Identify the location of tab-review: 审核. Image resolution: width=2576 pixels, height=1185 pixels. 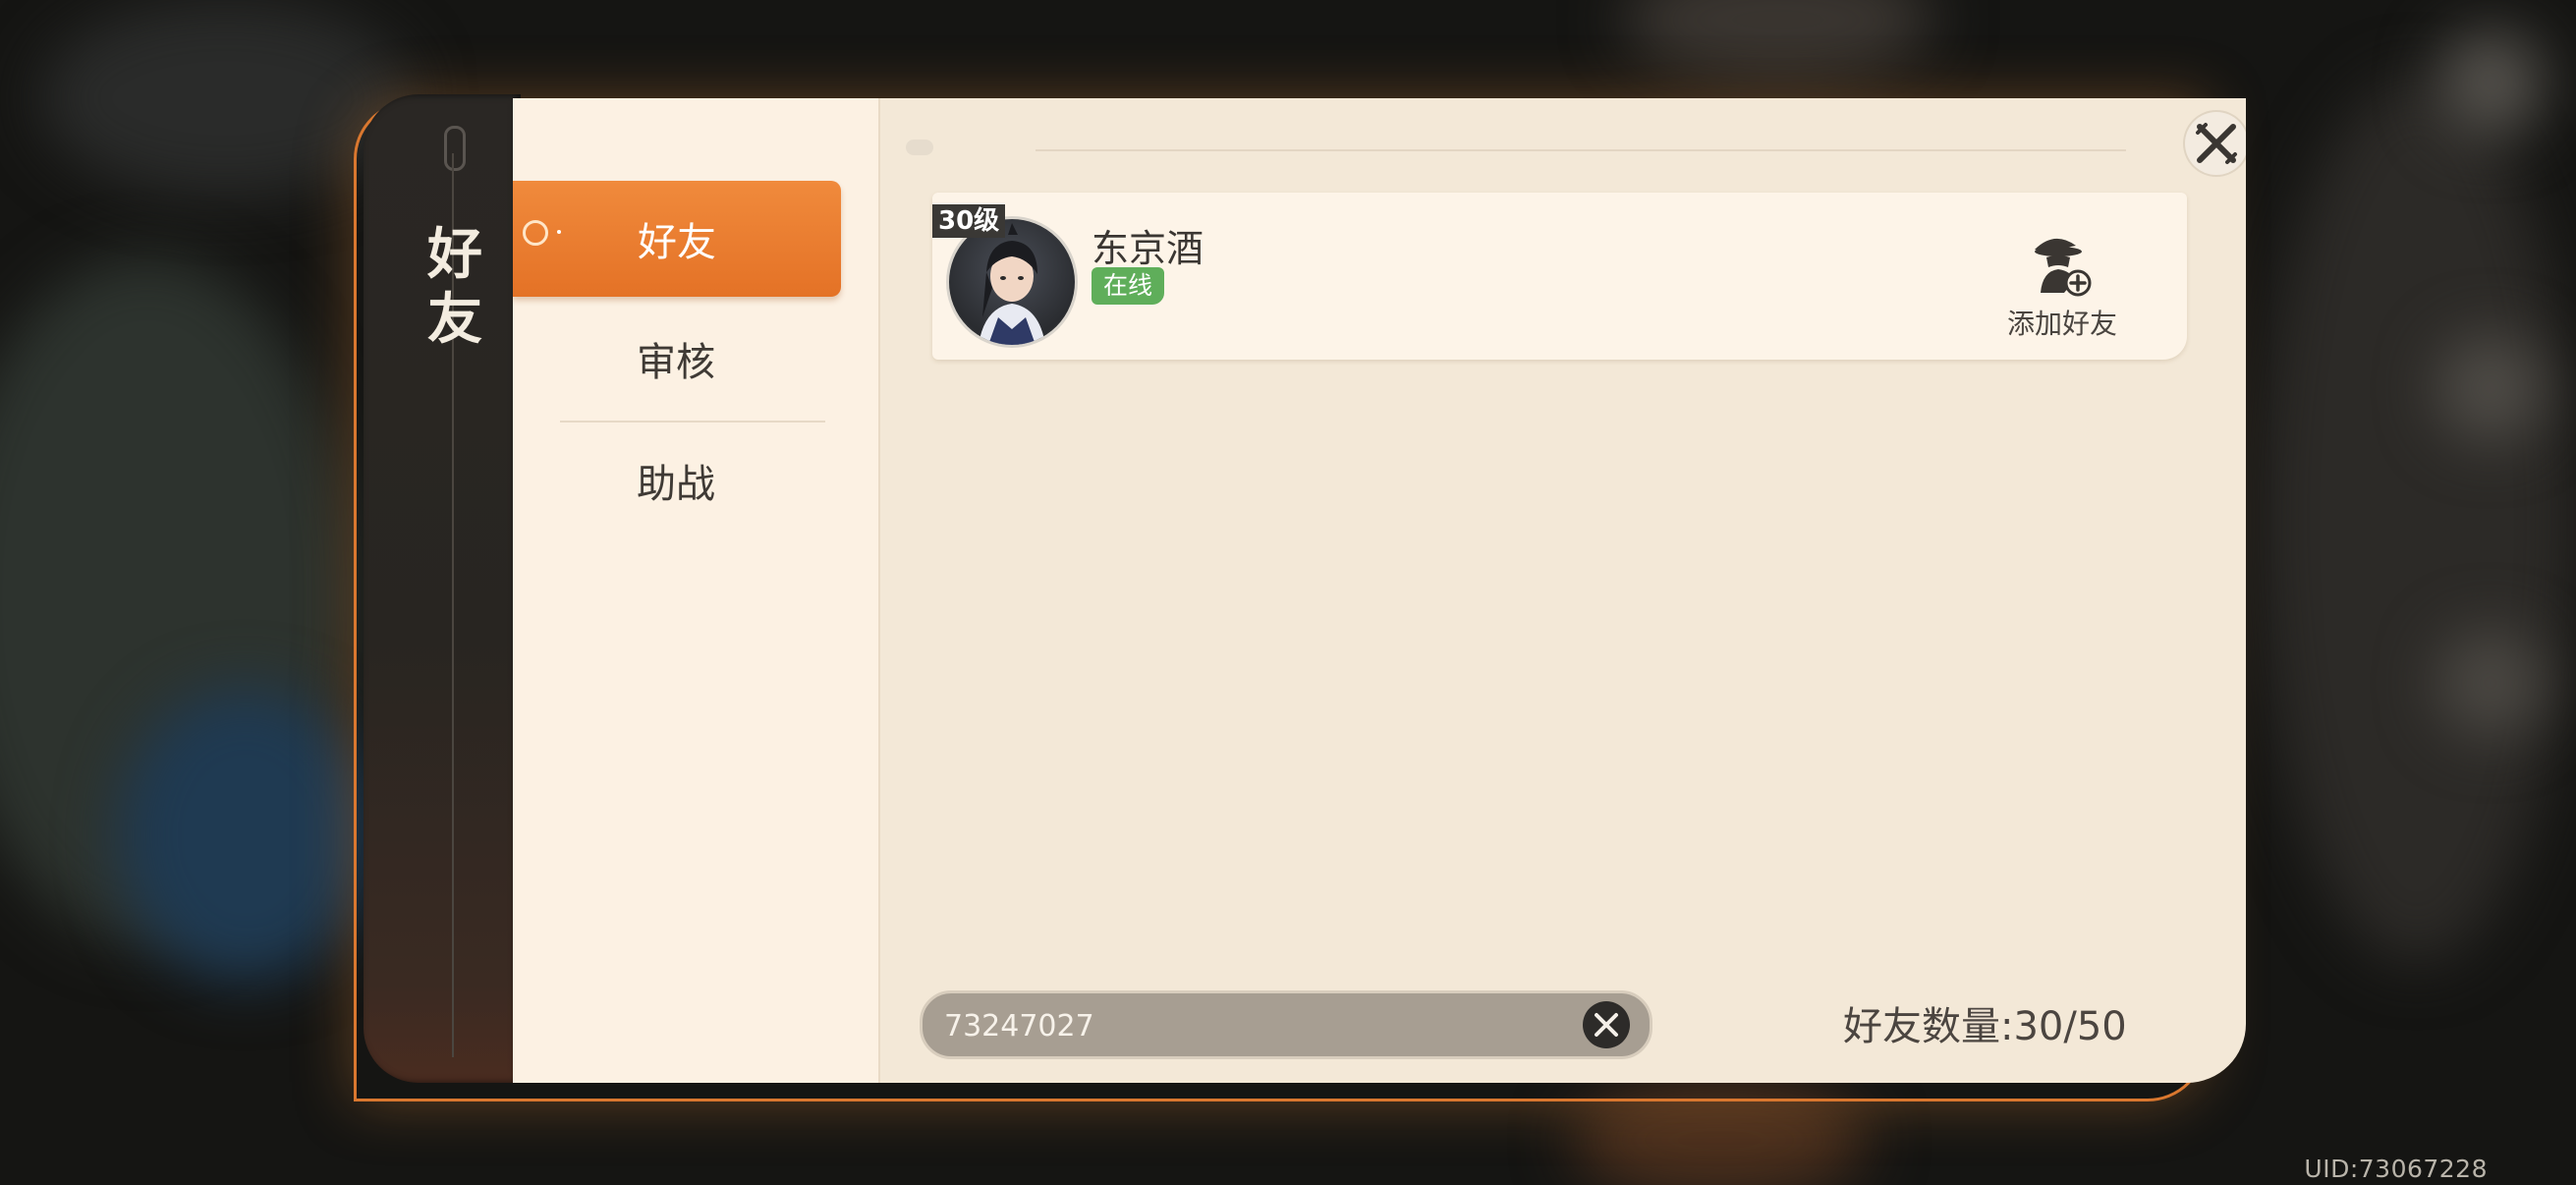
(676, 359).